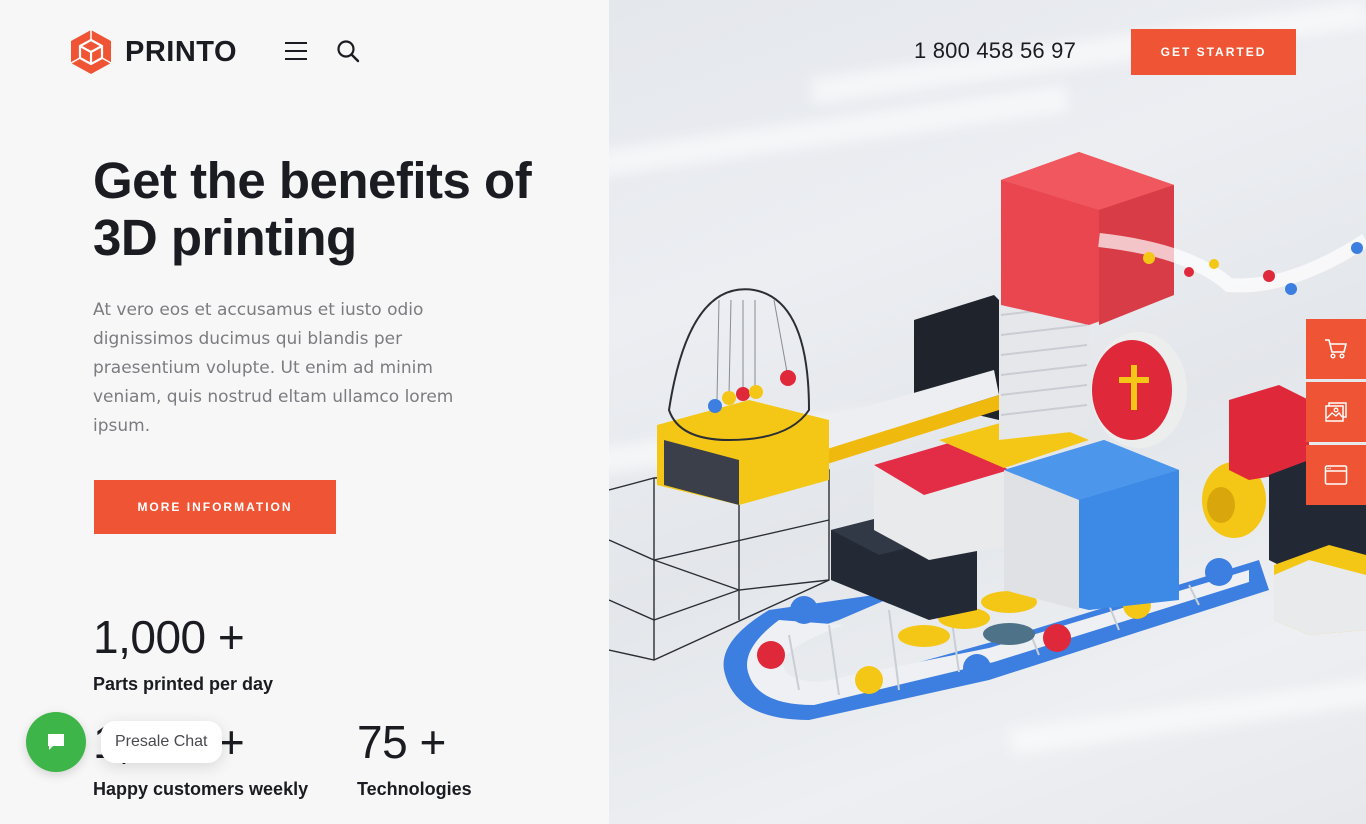  I want to click on stat-value: 75 +, so click(401, 742).